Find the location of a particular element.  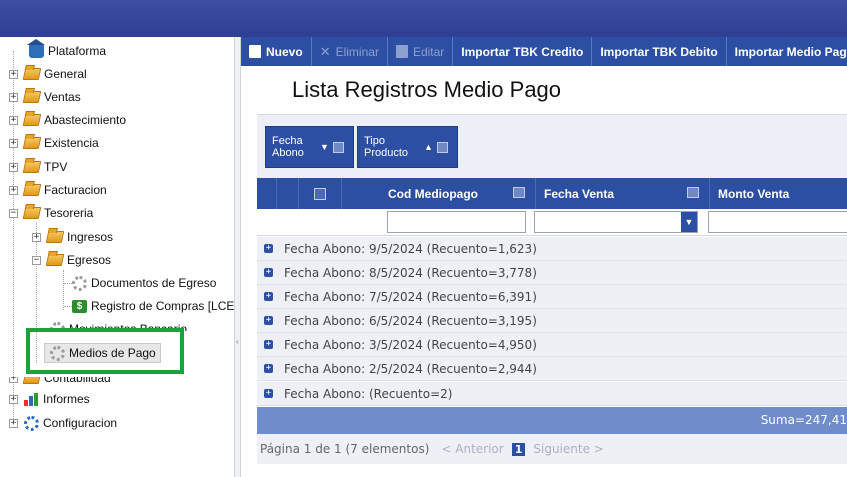

home-icon is located at coordinates (36, 48).